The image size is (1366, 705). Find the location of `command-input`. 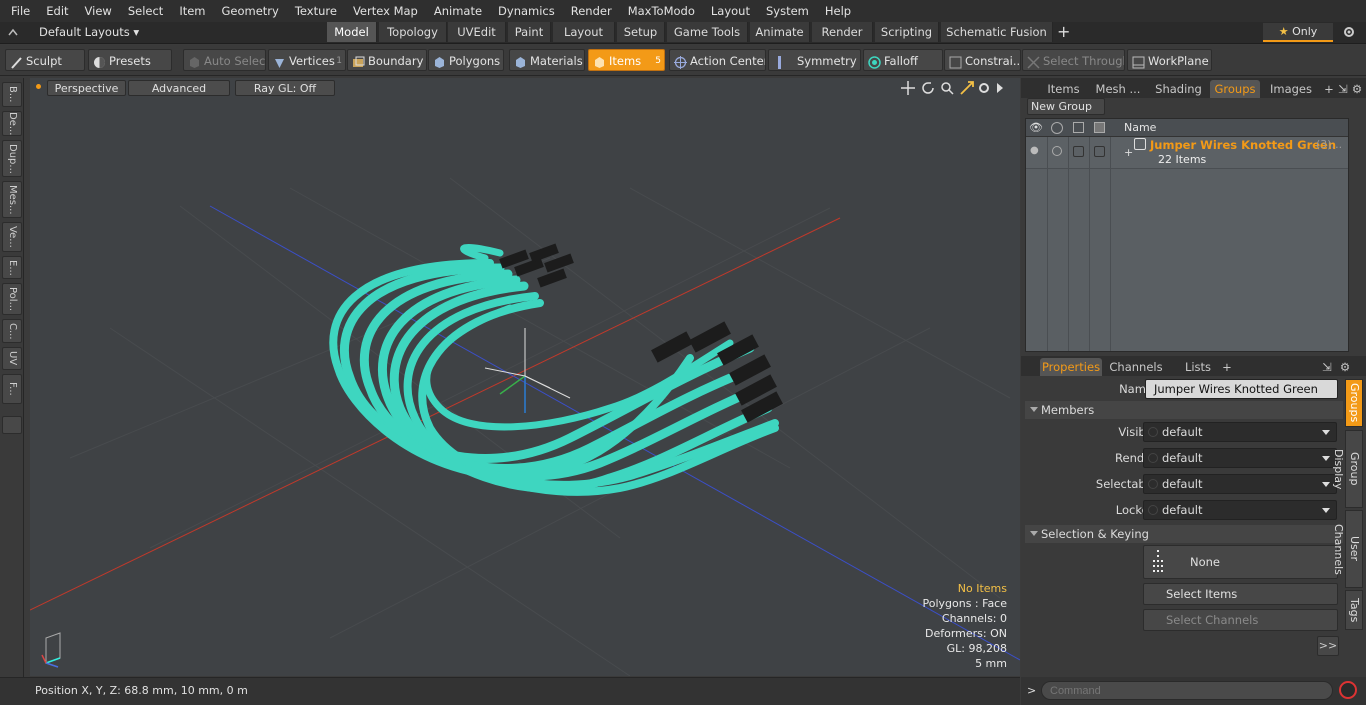

command-input is located at coordinates (1187, 690).